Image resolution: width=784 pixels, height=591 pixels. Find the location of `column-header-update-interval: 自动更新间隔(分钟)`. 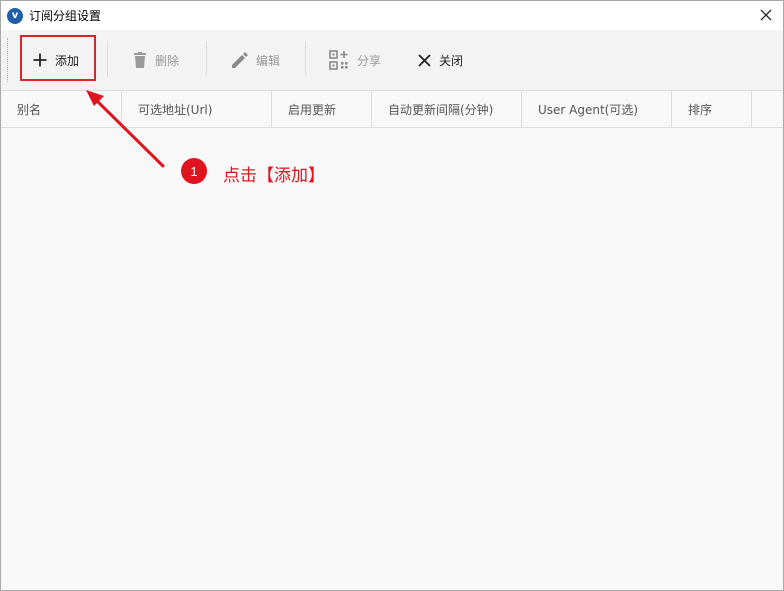

column-header-update-interval: 自动更新间隔(分钟) is located at coordinates (447, 109).